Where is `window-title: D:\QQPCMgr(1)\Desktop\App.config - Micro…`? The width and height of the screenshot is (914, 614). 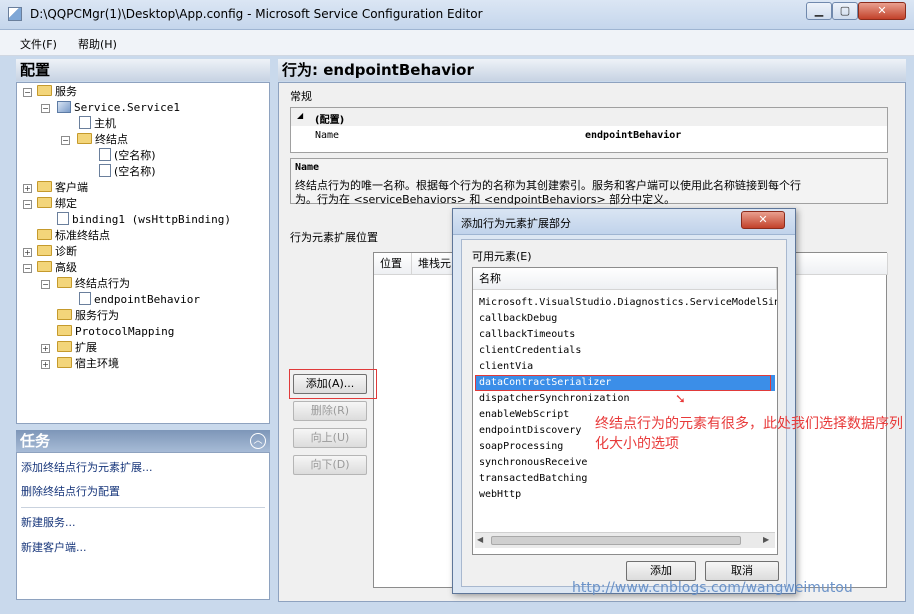 window-title: D:\QQPCMgr(1)\Desktop\App.config - Micro… is located at coordinates (256, 14).